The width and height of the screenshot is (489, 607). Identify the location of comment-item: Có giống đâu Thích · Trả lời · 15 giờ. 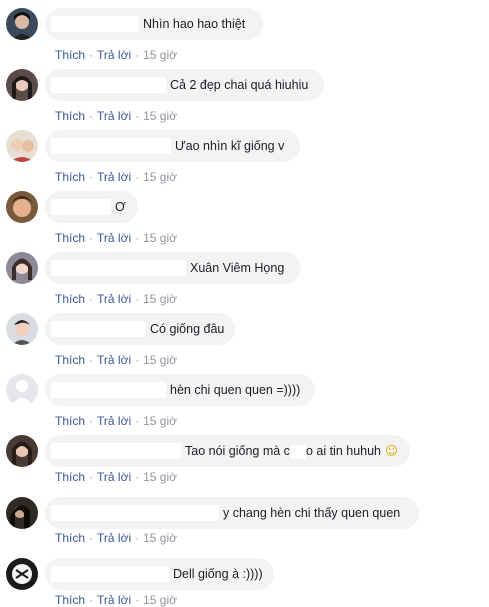
(244, 343).